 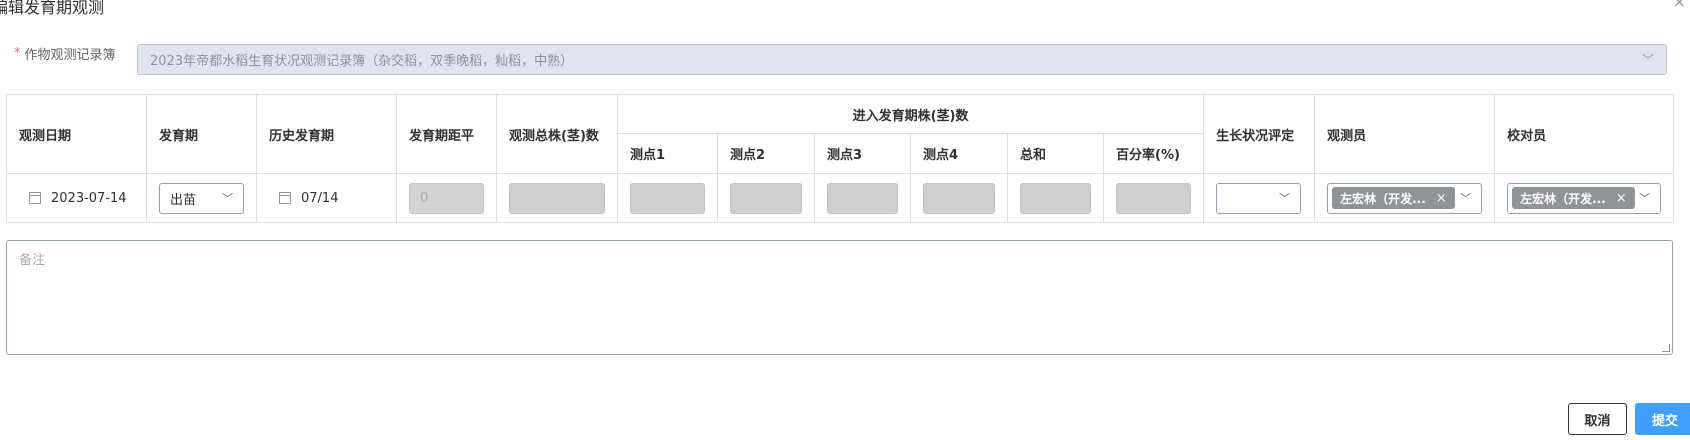 I want to click on obs-date-picker: 2023-07-14, so click(x=76, y=198).